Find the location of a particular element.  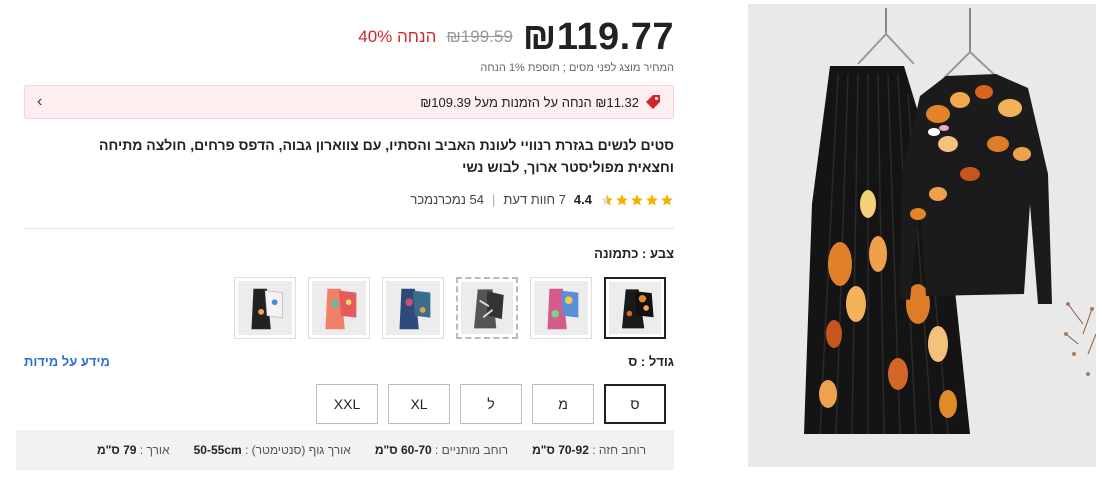

size-option-xl: XL is located at coordinates (419, 404).